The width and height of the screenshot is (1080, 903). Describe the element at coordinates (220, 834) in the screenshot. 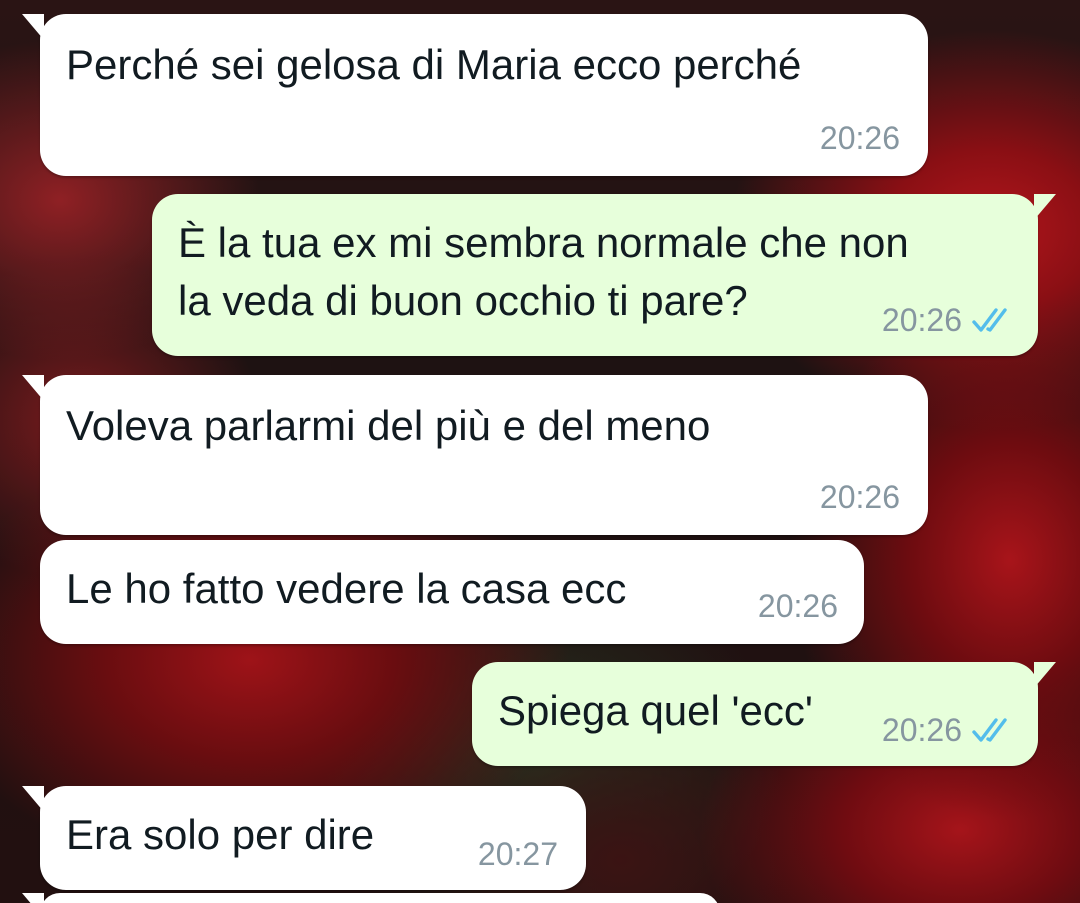

I see `message-text: Era solo per dire` at that location.